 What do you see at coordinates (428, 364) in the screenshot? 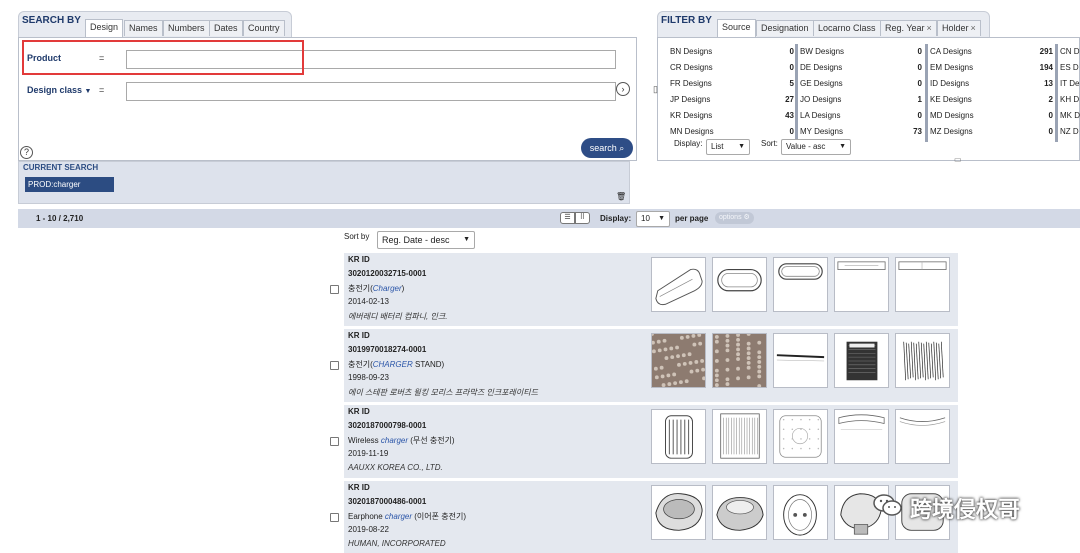
I see `result-title-post: STAND)` at bounding box center [428, 364].